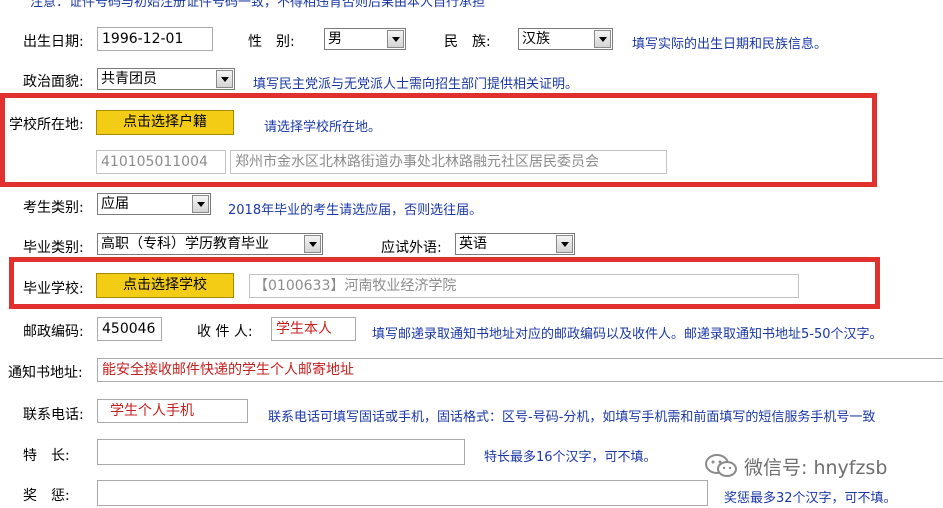  I want to click on specialty-input, so click(281, 452).